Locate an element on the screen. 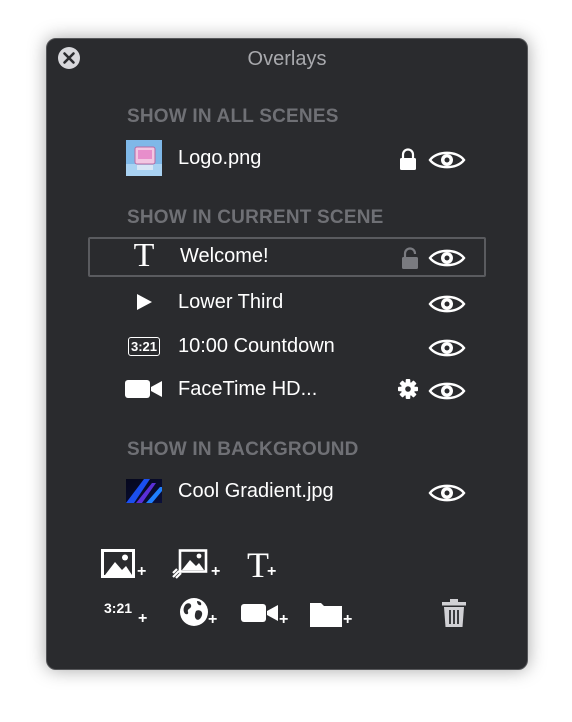 Image resolution: width=572 pixels, height=722 pixels. add-image-button: + is located at coordinates (127, 566).